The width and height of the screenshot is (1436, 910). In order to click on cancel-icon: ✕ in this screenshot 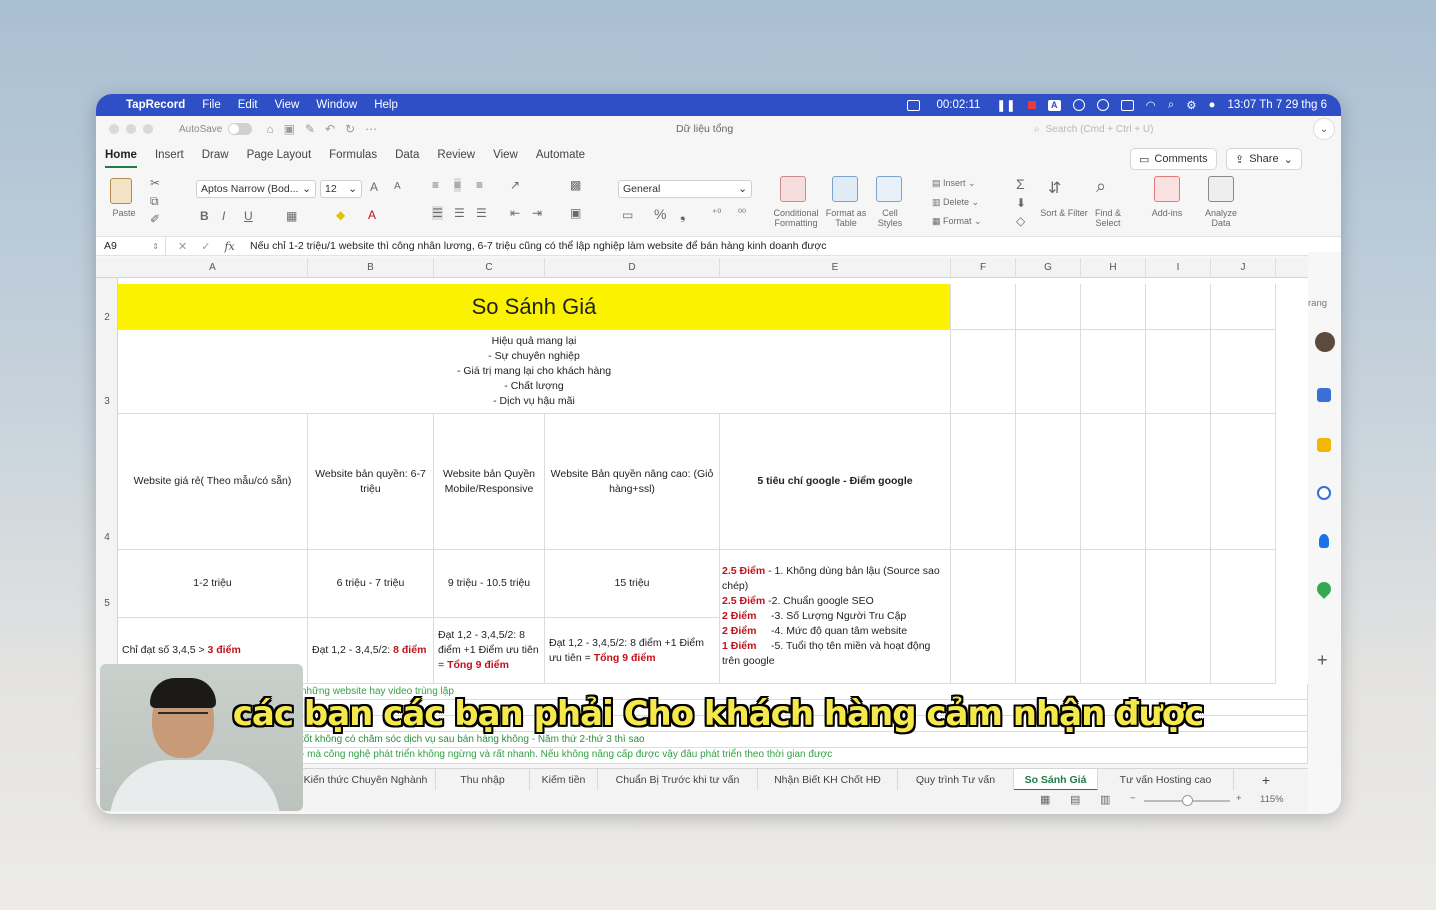, I will do `click(182, 246)`.